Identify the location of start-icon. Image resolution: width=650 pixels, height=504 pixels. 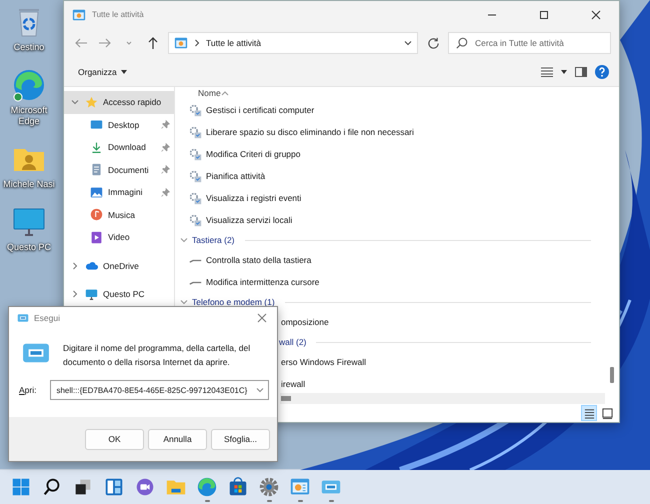
(21, 487).